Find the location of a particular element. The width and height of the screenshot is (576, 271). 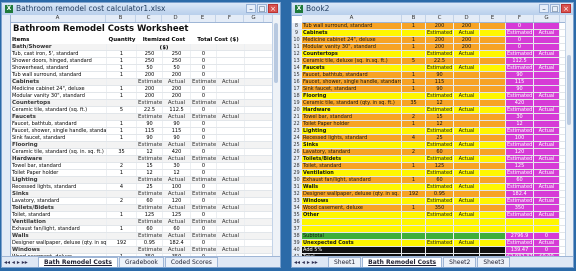

row-number: 37 is located at coordinates (297, 229).